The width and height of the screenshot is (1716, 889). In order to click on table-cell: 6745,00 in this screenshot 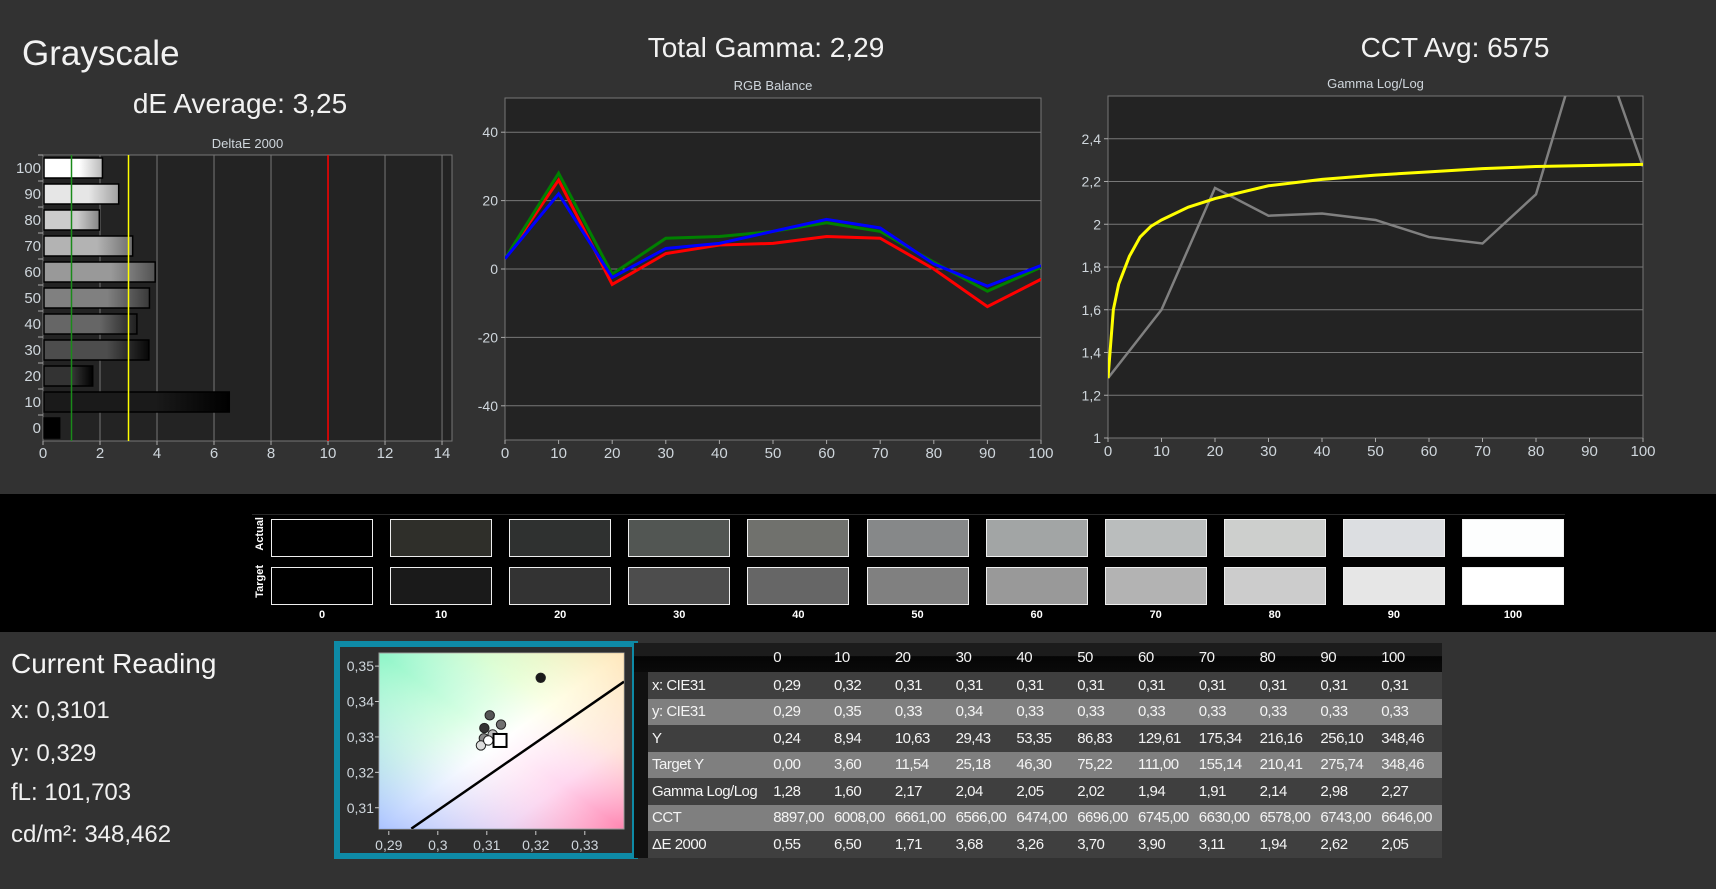, I will do `click(1163, 818)`.